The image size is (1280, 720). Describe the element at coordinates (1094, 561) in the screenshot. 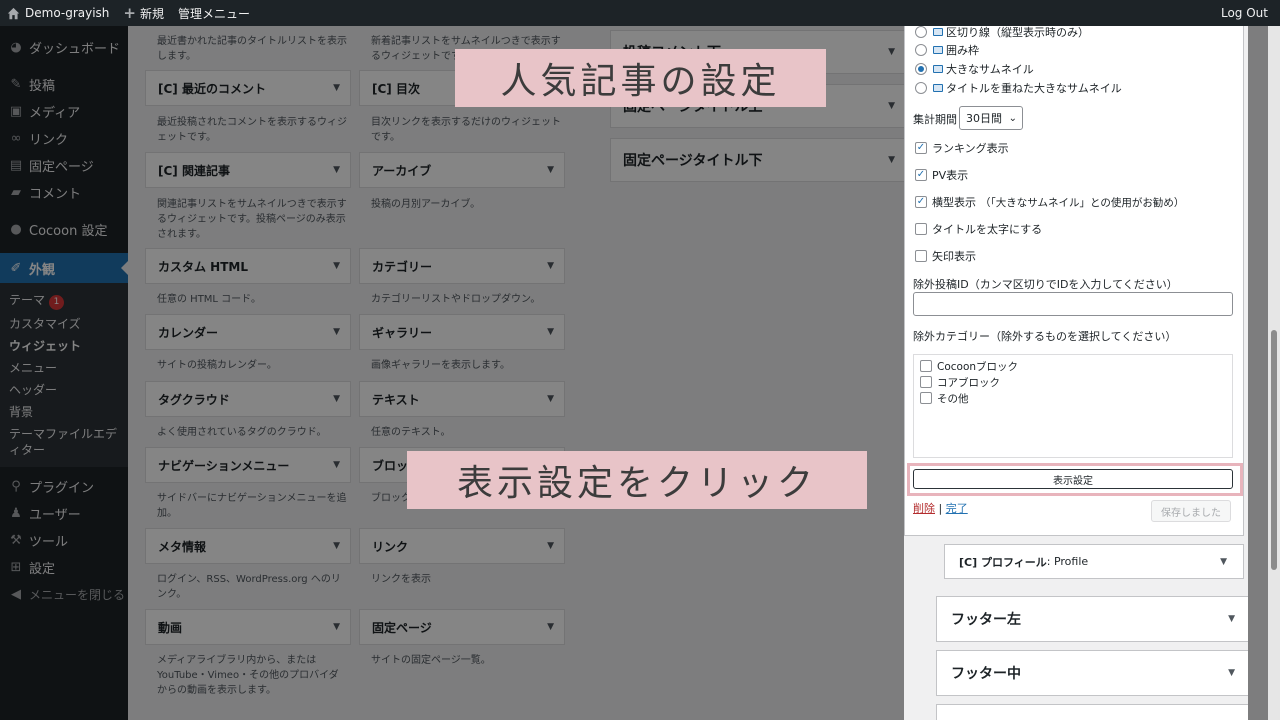

I see `profile-widget: [C] プロフィール : Profile ▼` at that location.